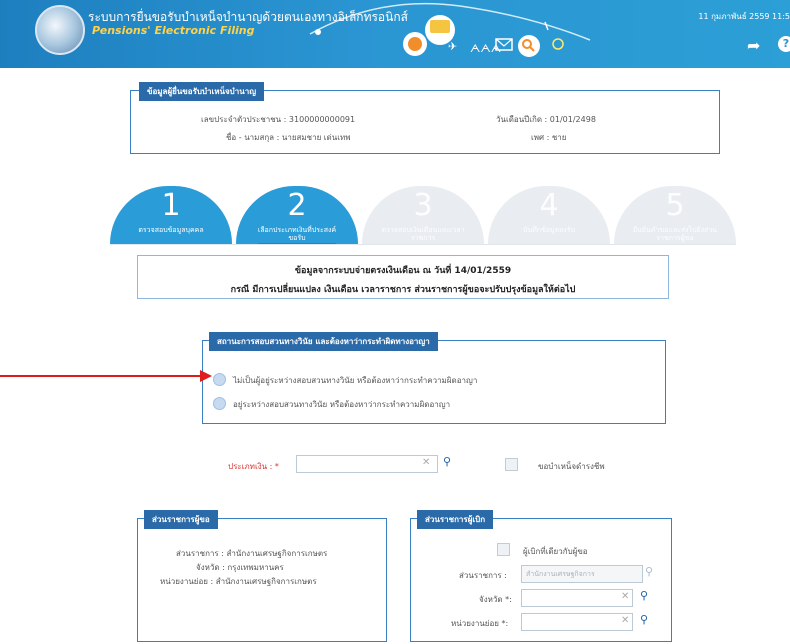  I want to click on payer-agency-placeholder: สำนักงานเศรษฐกิจการ, so click(560, 574).